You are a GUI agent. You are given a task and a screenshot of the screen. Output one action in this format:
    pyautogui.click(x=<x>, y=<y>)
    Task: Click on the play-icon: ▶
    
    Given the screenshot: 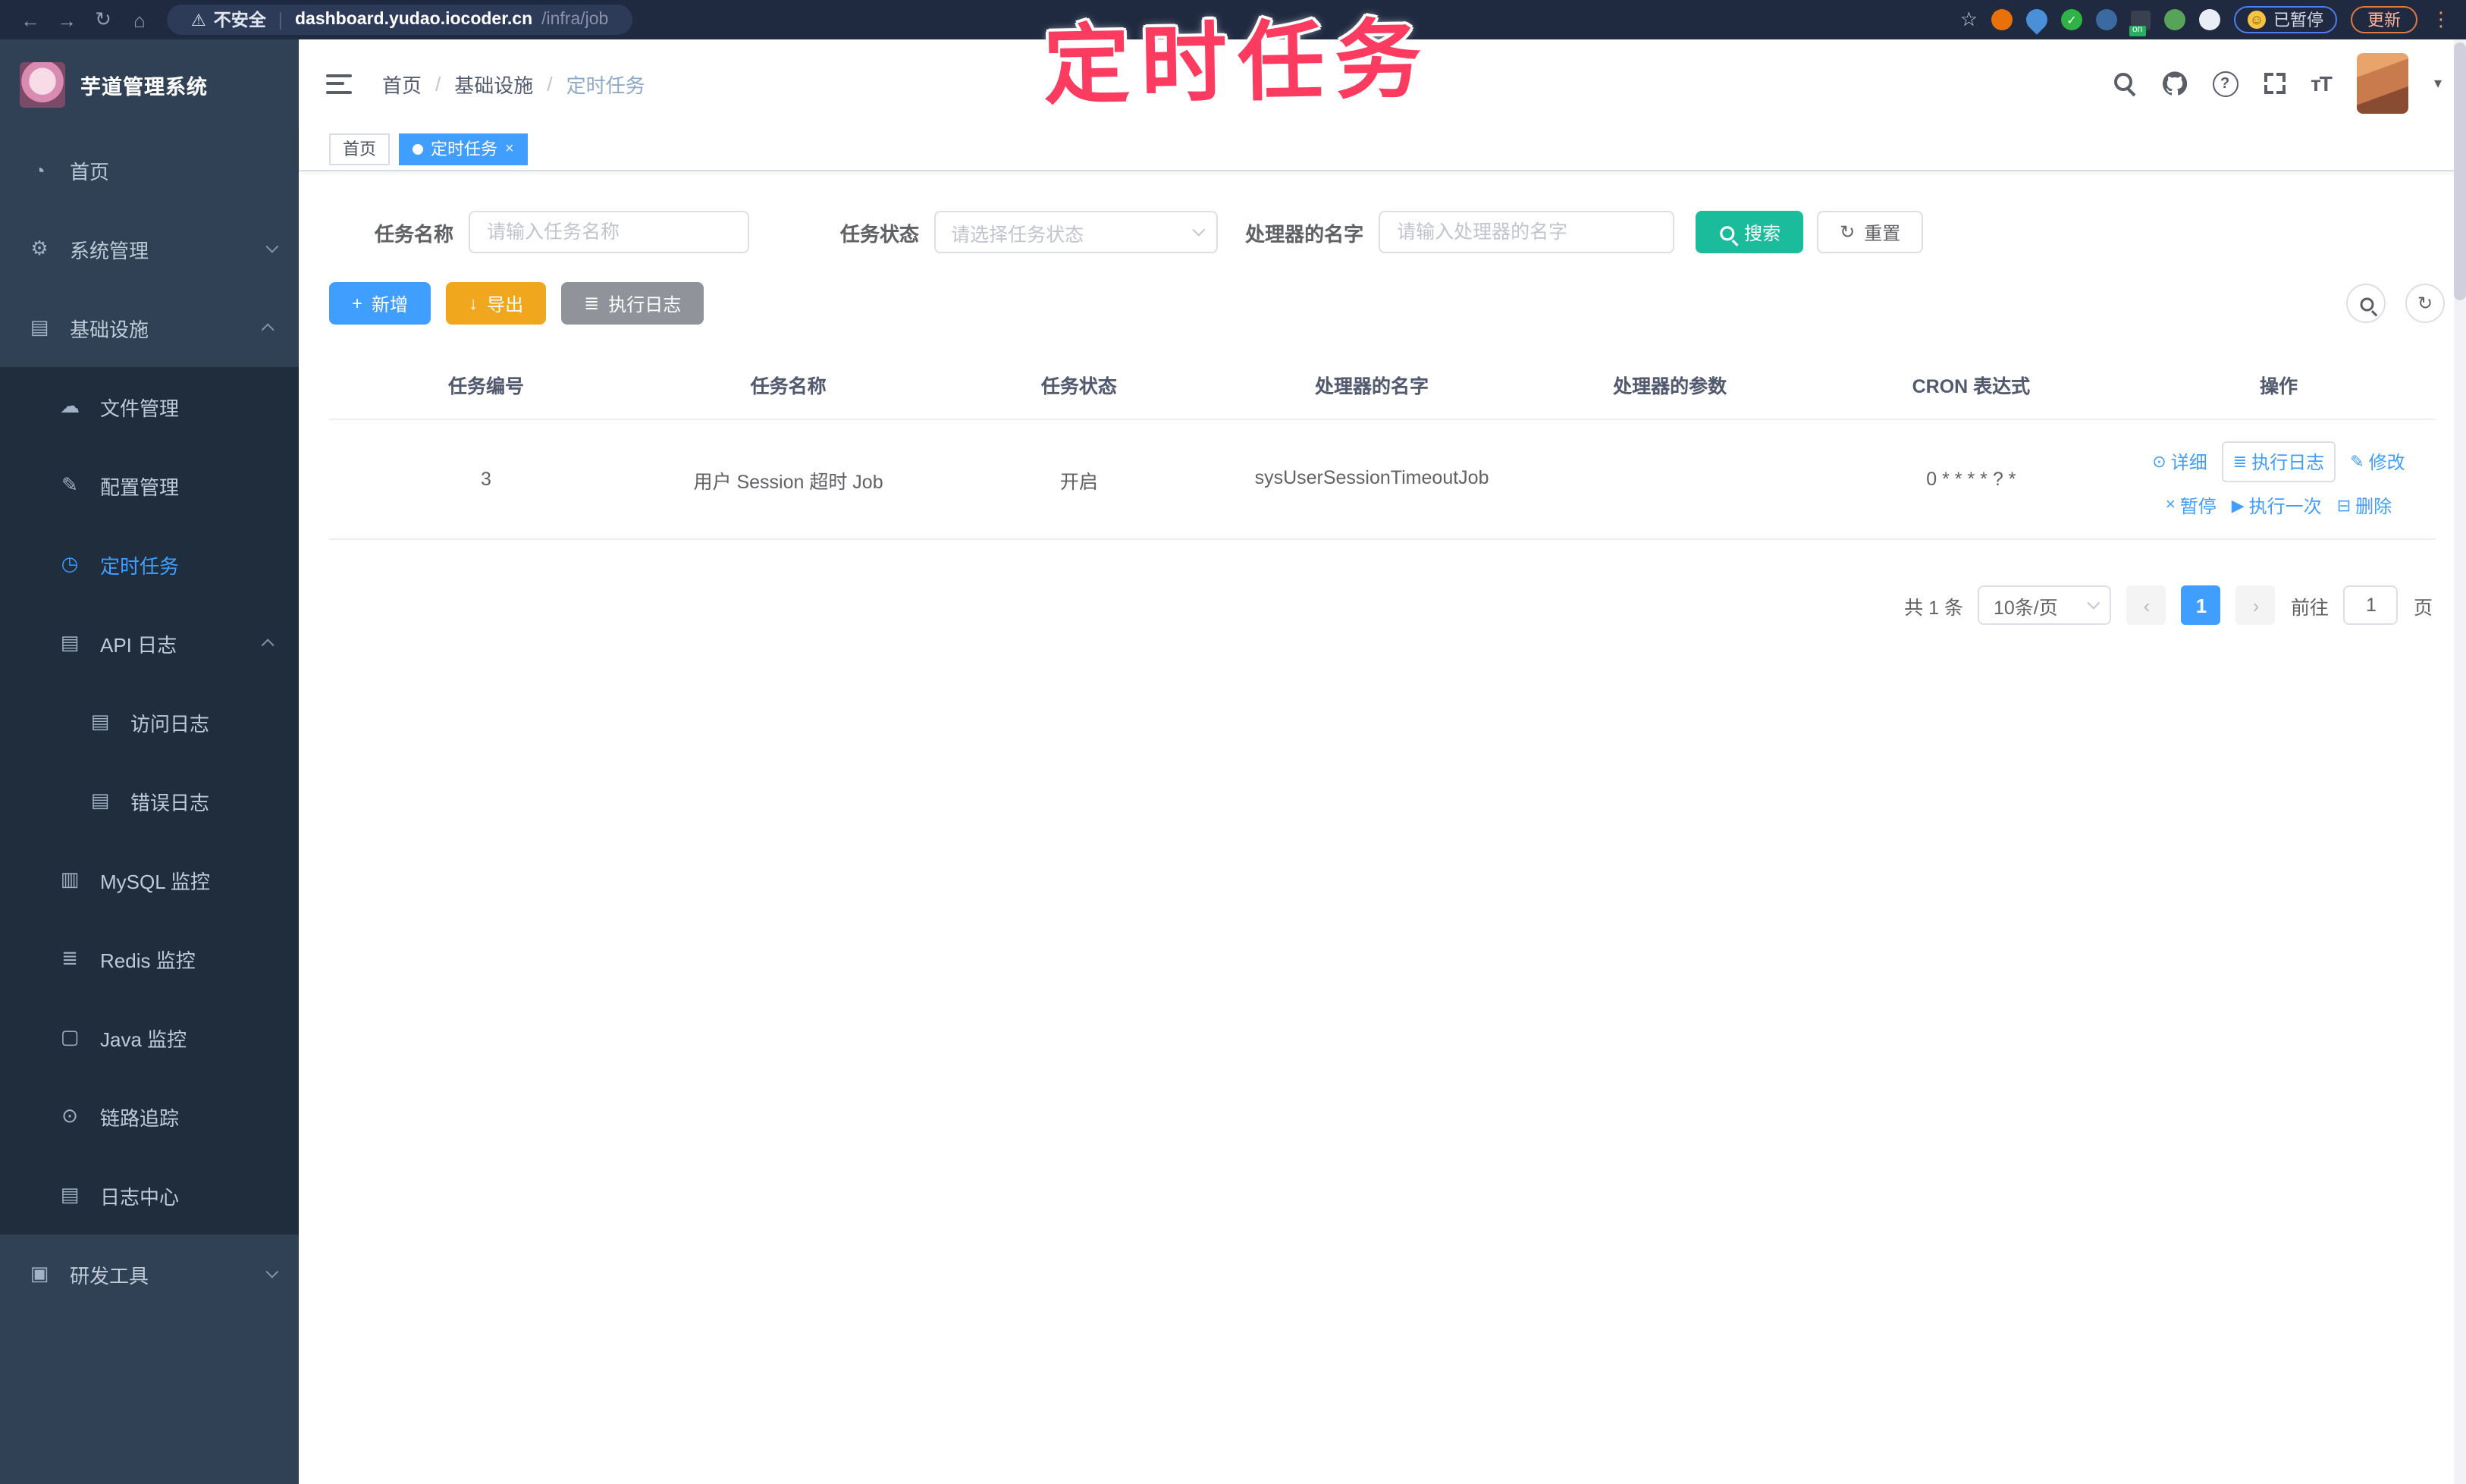 What is the action you would take?
    pyautogui.click(x=2238, y=506)
    